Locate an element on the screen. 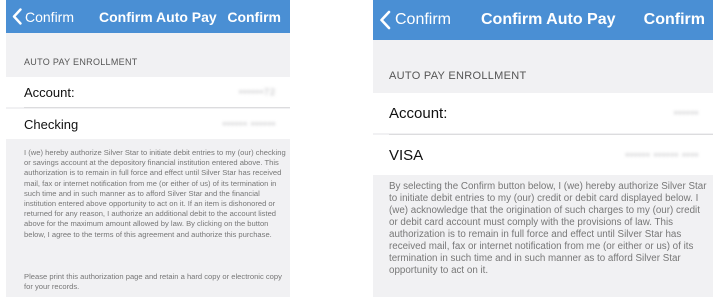 The width and height of the screenshot is (719, 297). row-divider is located at coordinates (157, 107).